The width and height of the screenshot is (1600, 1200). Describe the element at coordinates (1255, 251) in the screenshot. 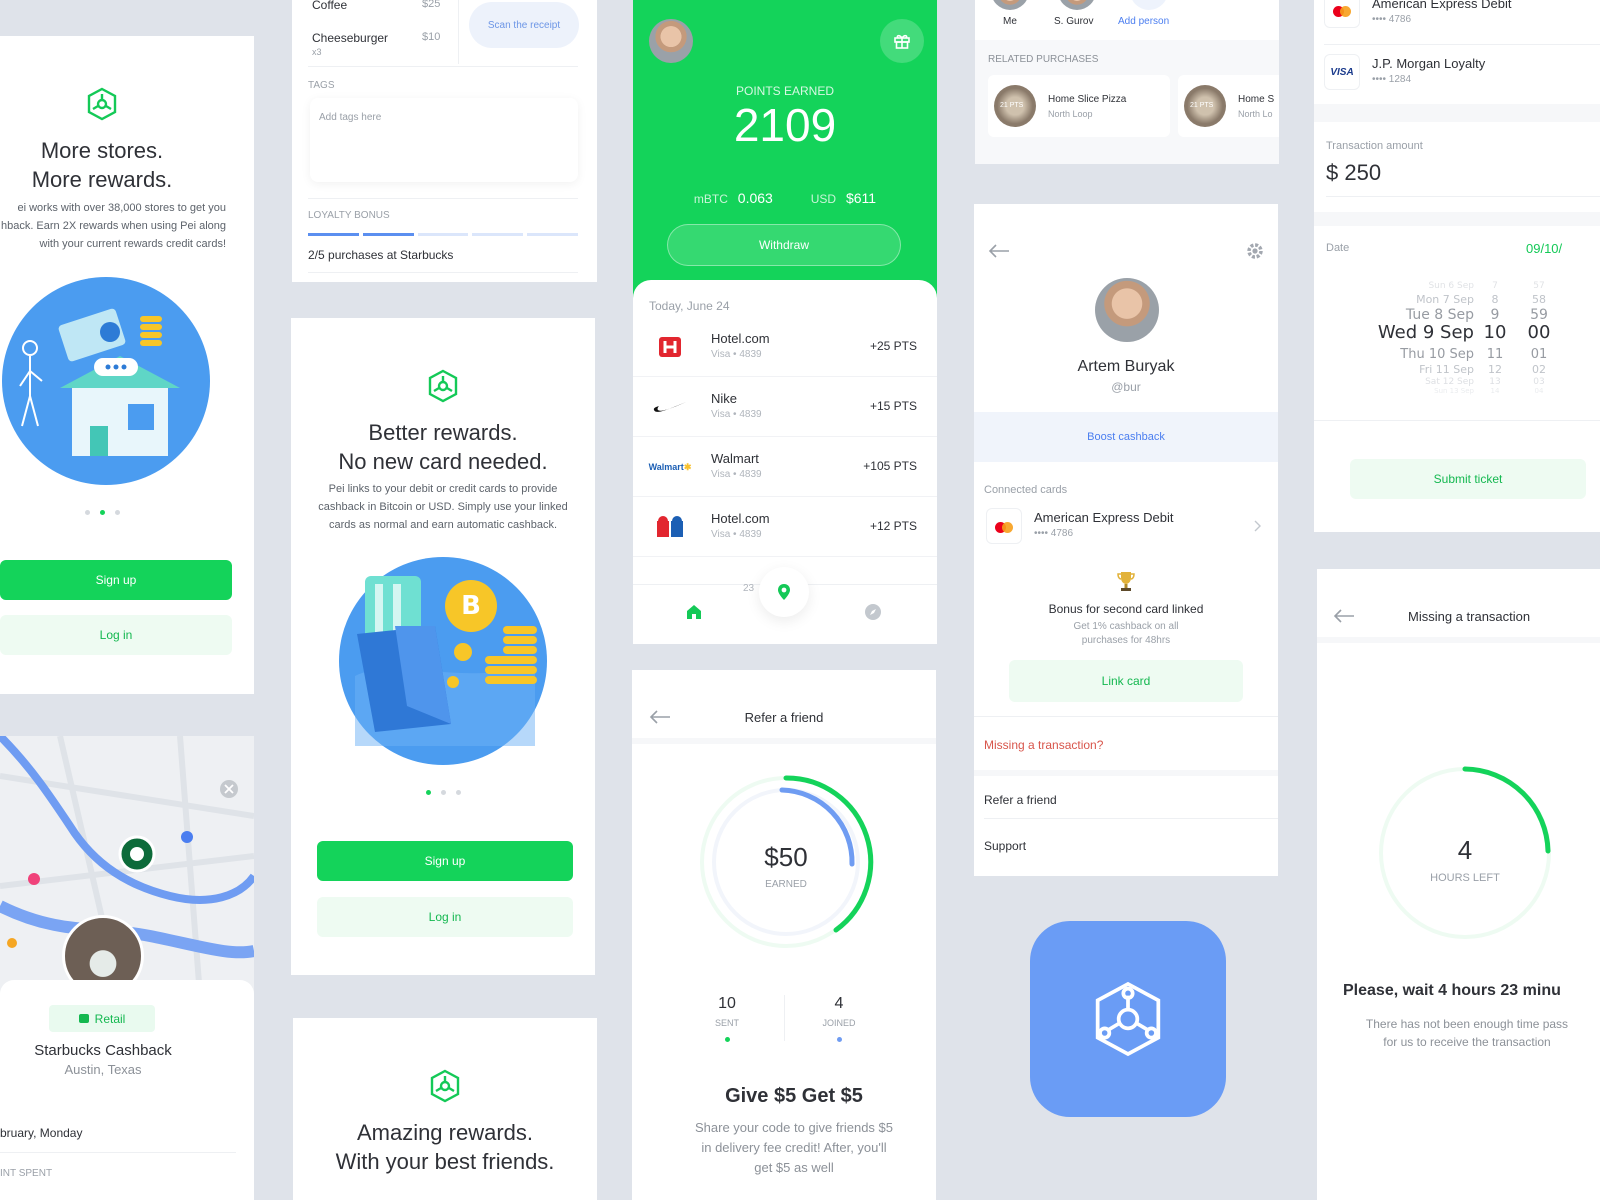

I see `gear-icon` at that location.